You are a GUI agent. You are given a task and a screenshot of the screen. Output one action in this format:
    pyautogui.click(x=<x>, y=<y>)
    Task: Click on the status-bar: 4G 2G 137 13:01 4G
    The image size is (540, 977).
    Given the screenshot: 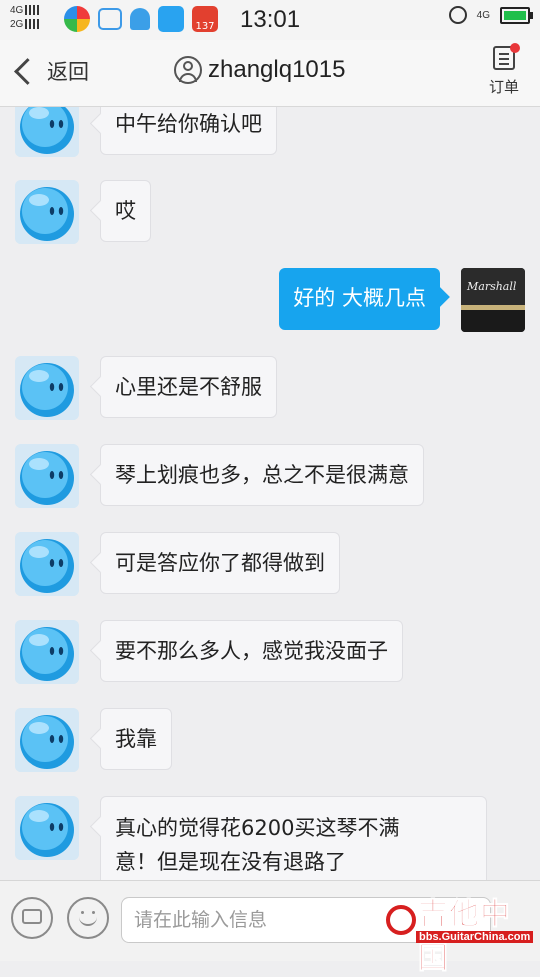 What is the action you would take?
    pyautogui.click(x=270, y=20)
    